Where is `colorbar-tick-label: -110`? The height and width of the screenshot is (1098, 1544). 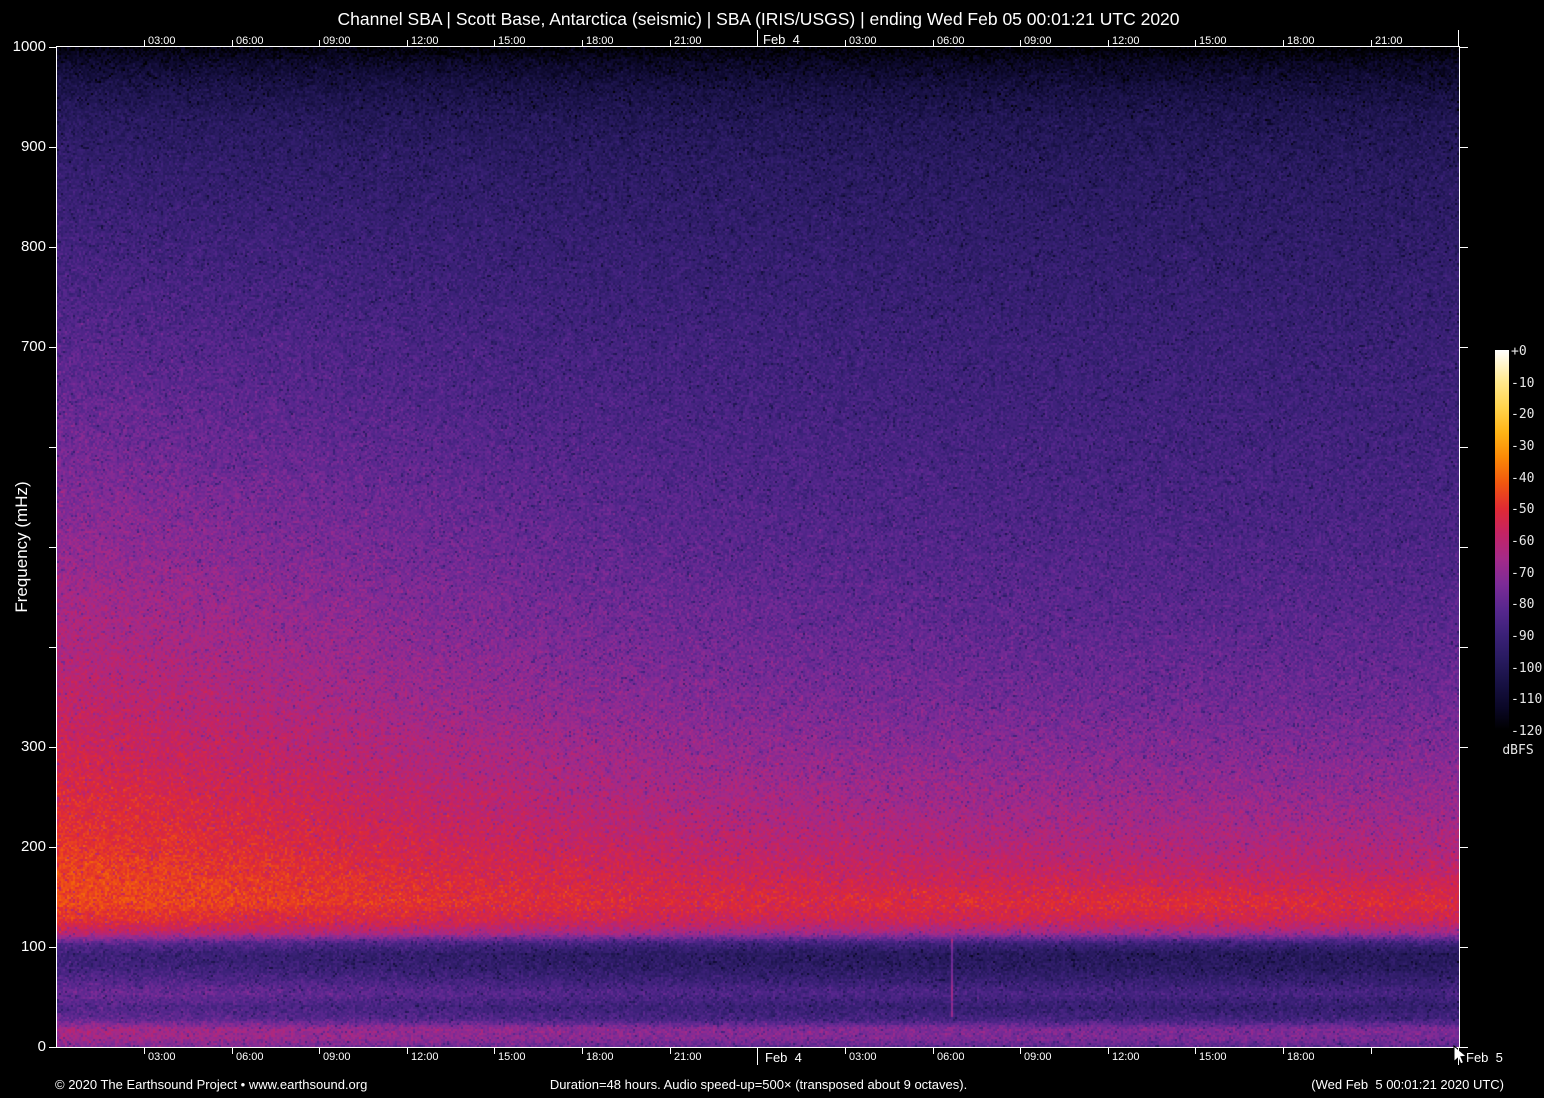 colorbar-tick-label: -110 is located at coordinates (1527, 700).